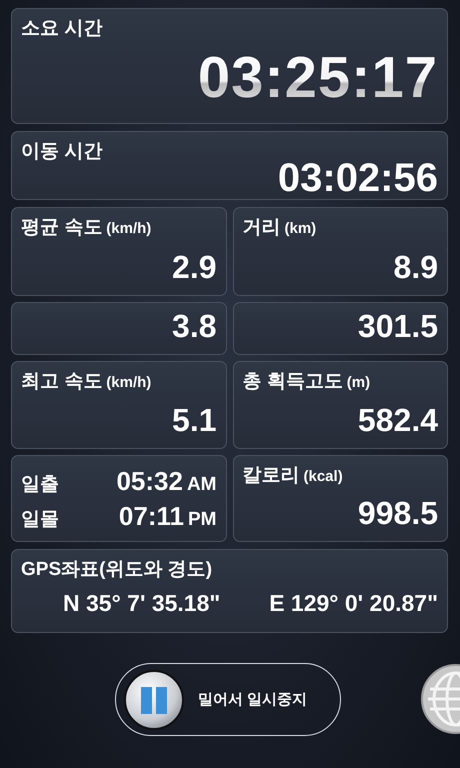  I want to click on stat-value: 5.1, so click(194, 420).